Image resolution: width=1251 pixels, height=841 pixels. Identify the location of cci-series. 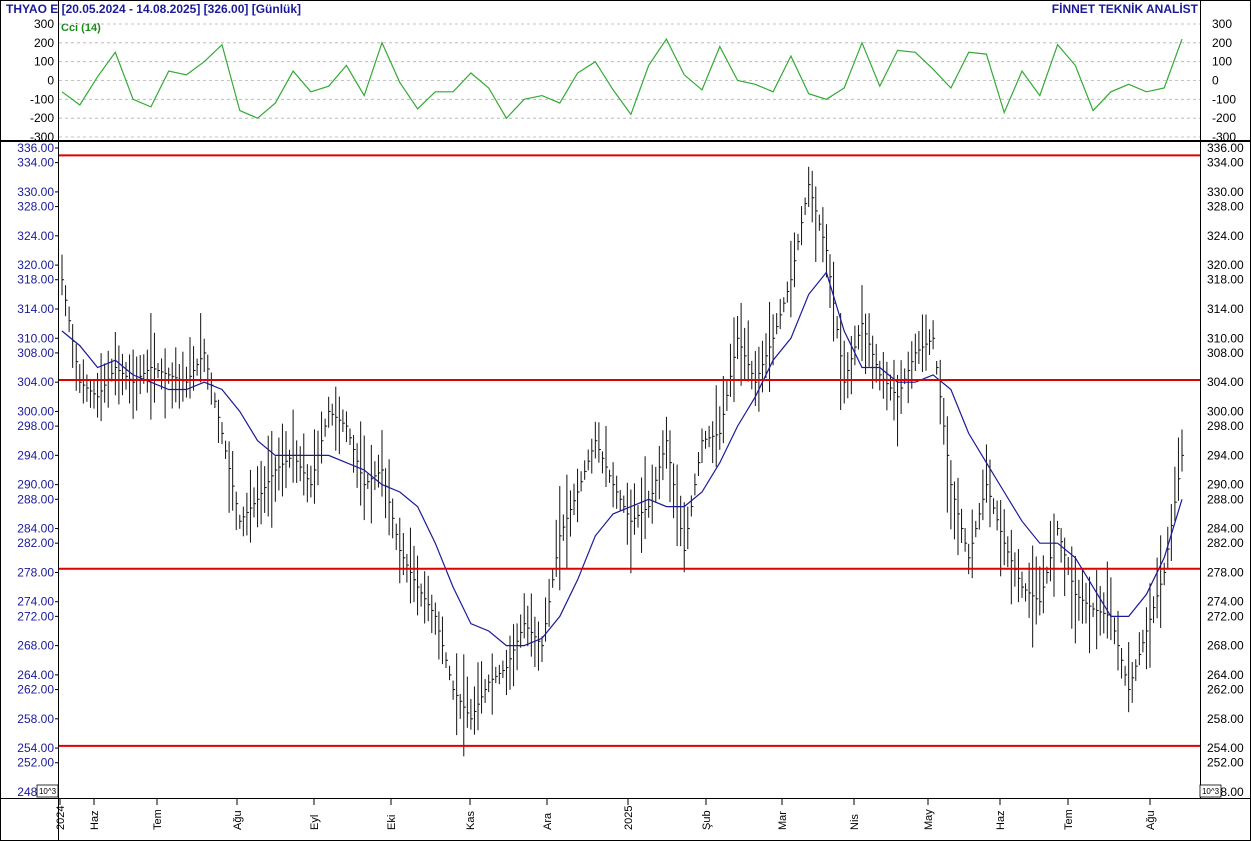
(622, 78).